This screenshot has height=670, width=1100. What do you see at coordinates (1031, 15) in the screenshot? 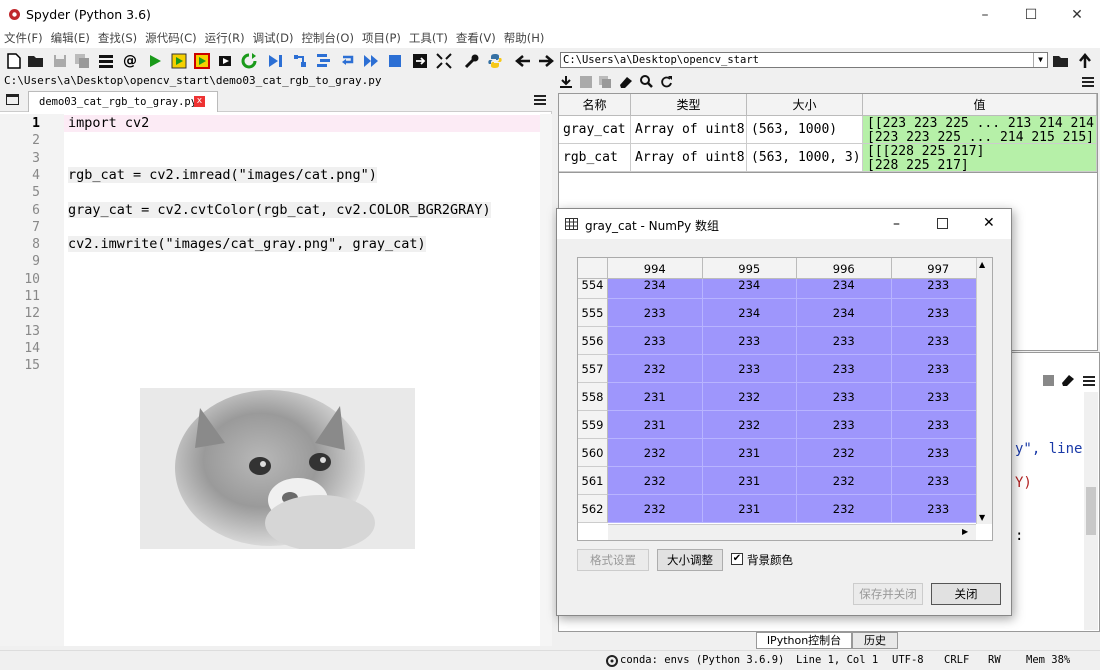
I see `maximize-button: ☐` at bounding box center [1031, 15].